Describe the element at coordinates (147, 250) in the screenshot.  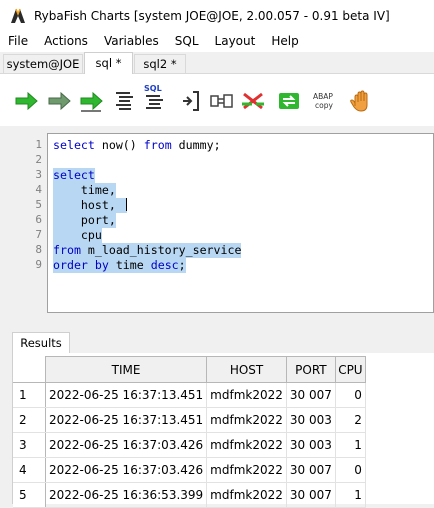
I see `code-text: from m_load_history_service` at that location.